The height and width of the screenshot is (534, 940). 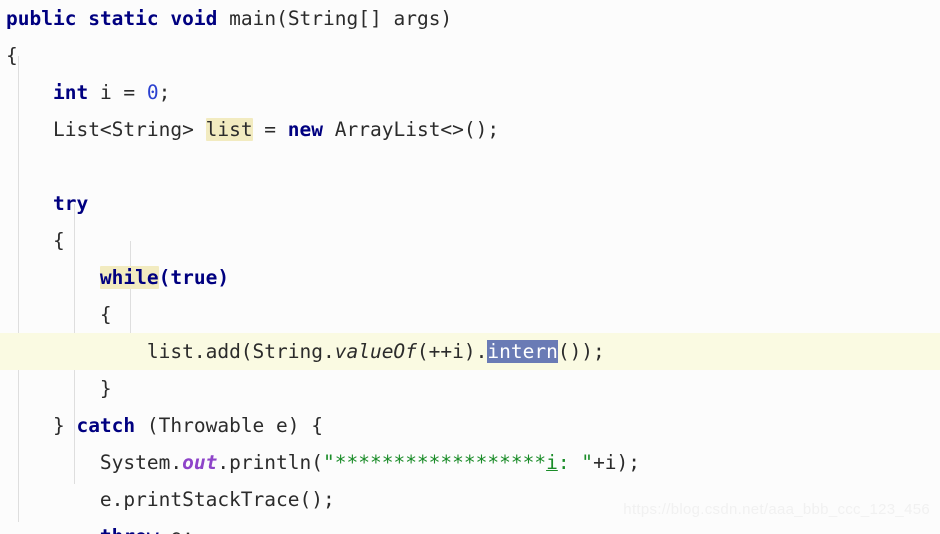 What do you see at coordinates (194, 277) in the screenshot?
I see `keyword-true: true` at bounding box center [194, 277].